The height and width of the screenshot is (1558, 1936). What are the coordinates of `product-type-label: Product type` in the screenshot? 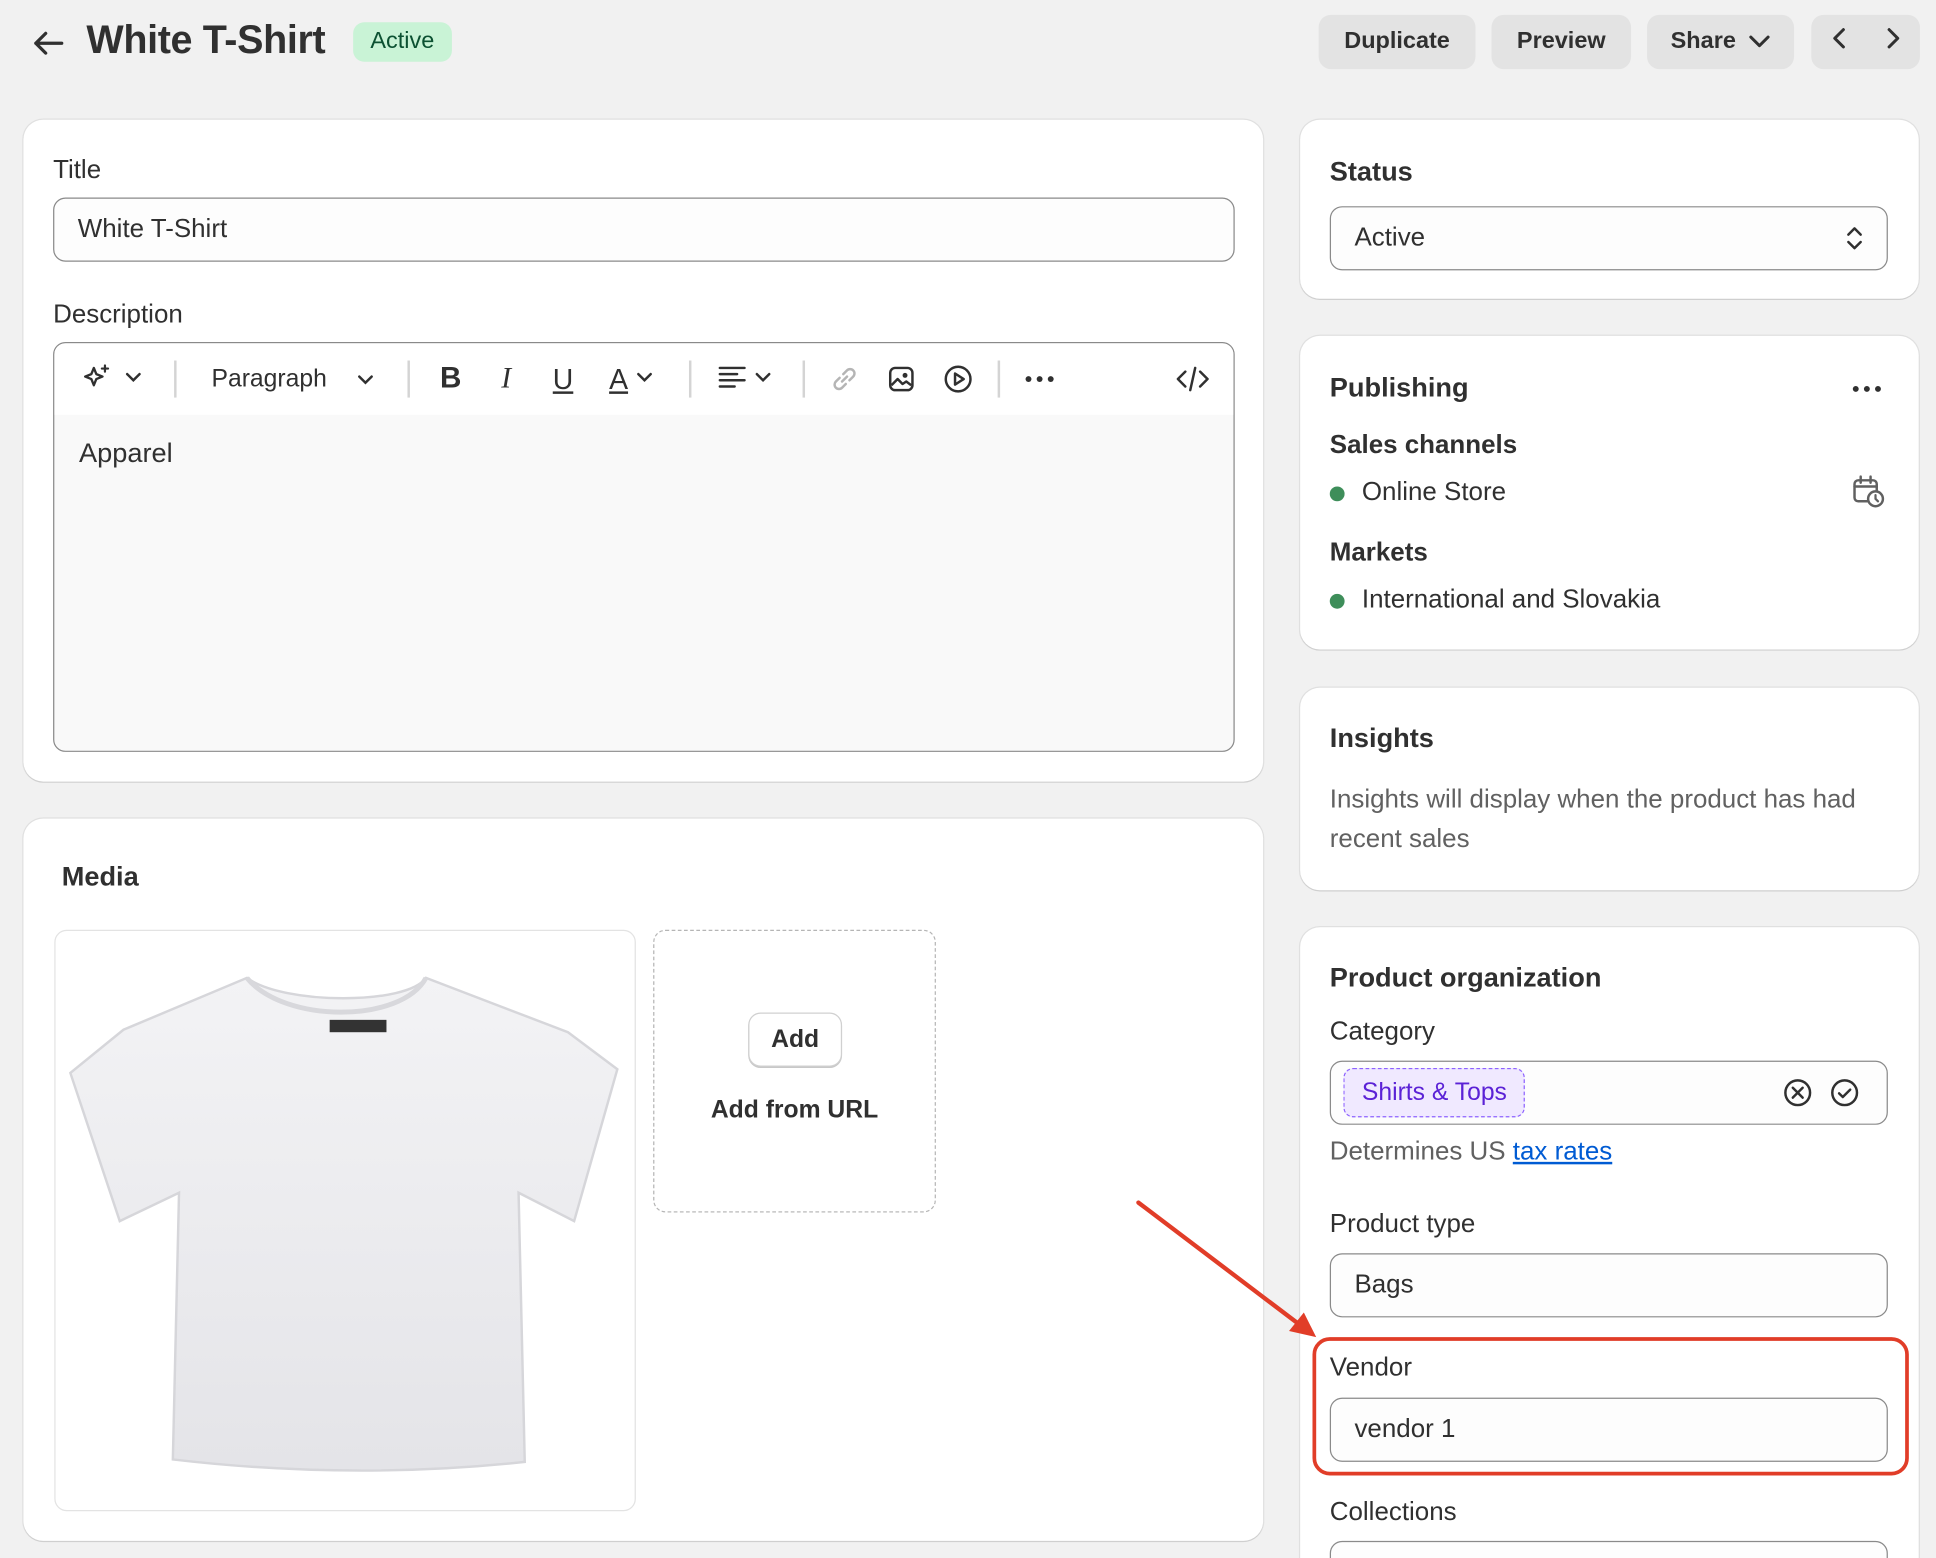 It's located at (1402, 1224).